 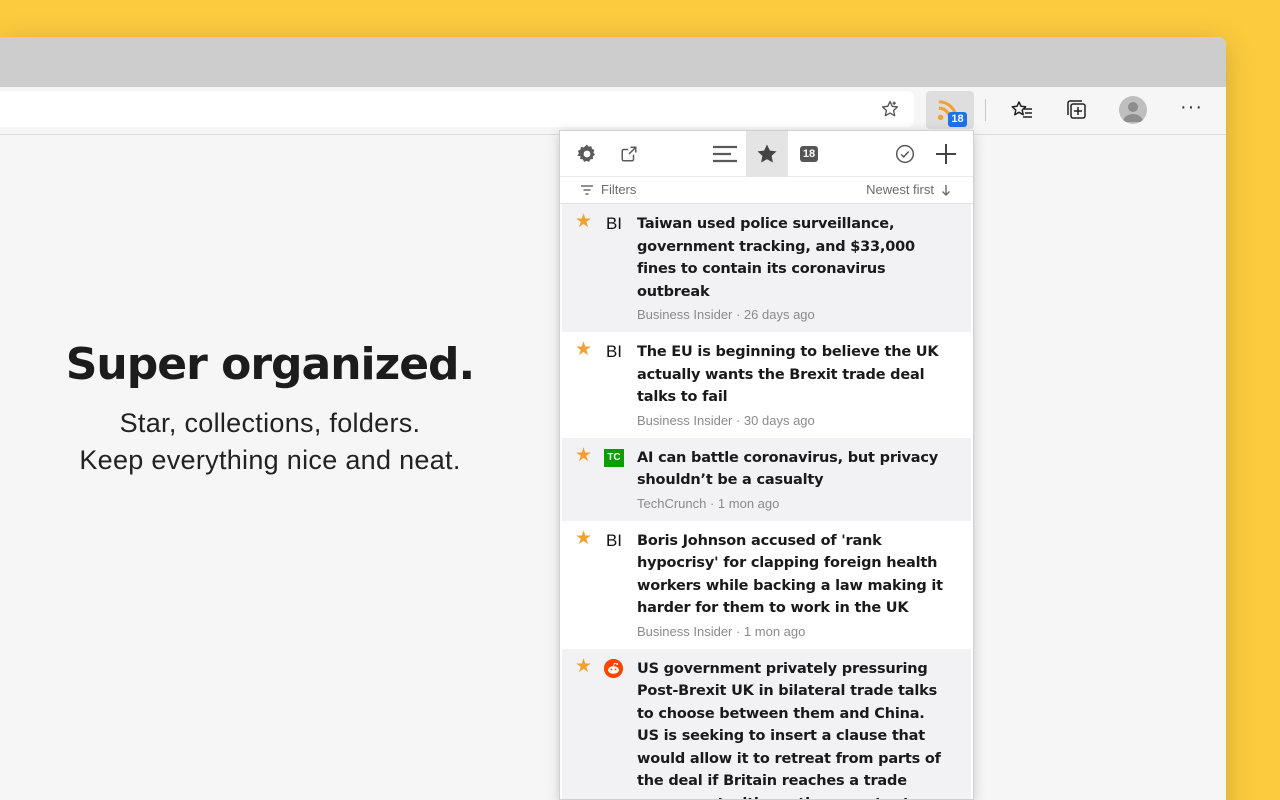 I want to click on tab-strip, so click(x=613, y=62).